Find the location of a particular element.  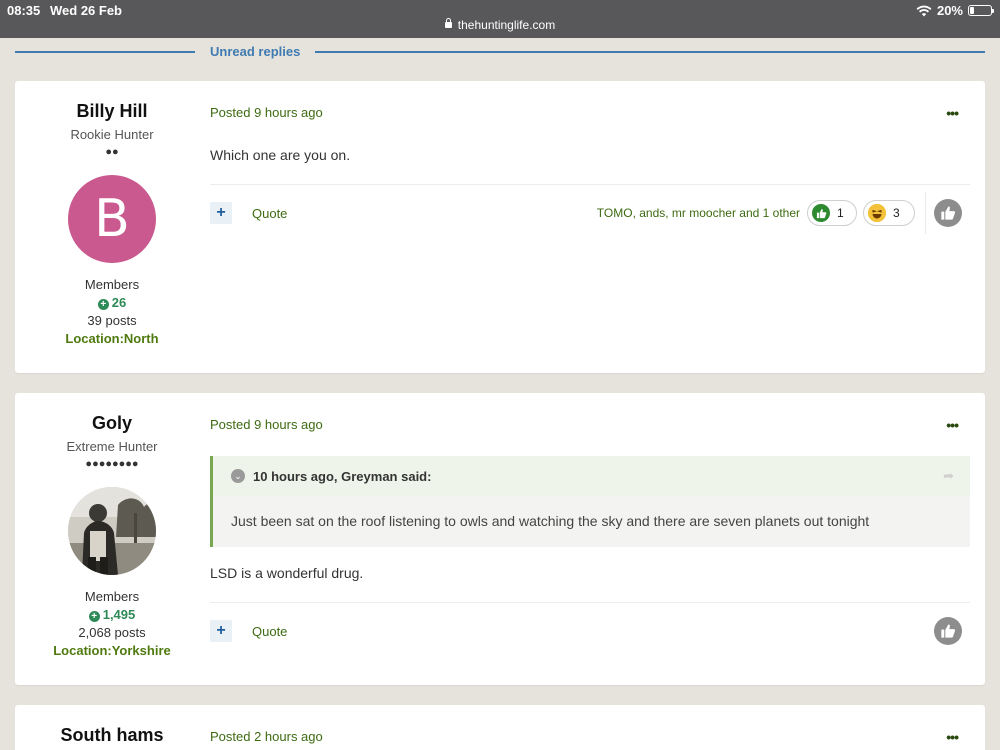

author-name: South hams is located at coordinates (112, 735).